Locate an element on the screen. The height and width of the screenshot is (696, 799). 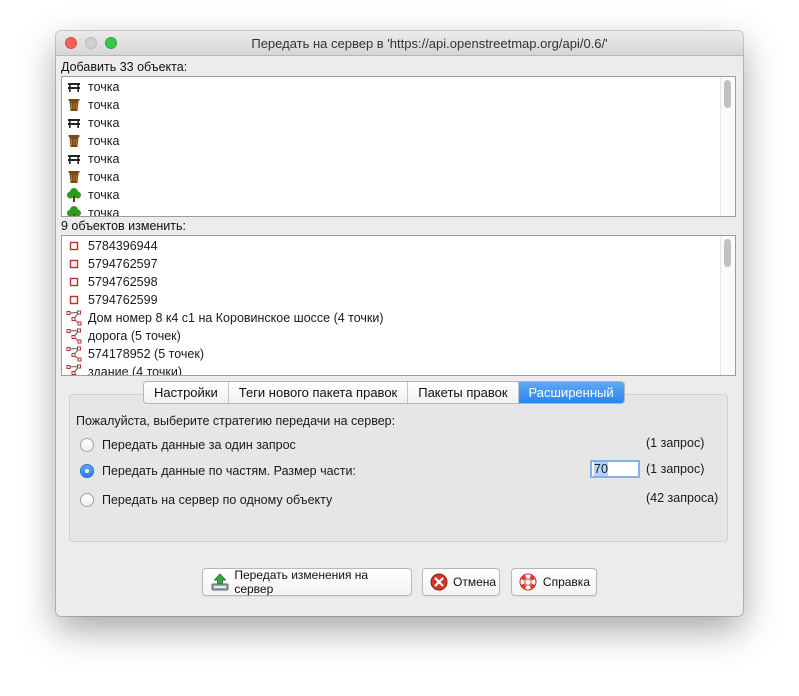
list-item-label: здание (4 точки) is located at coordinates (135, 370).